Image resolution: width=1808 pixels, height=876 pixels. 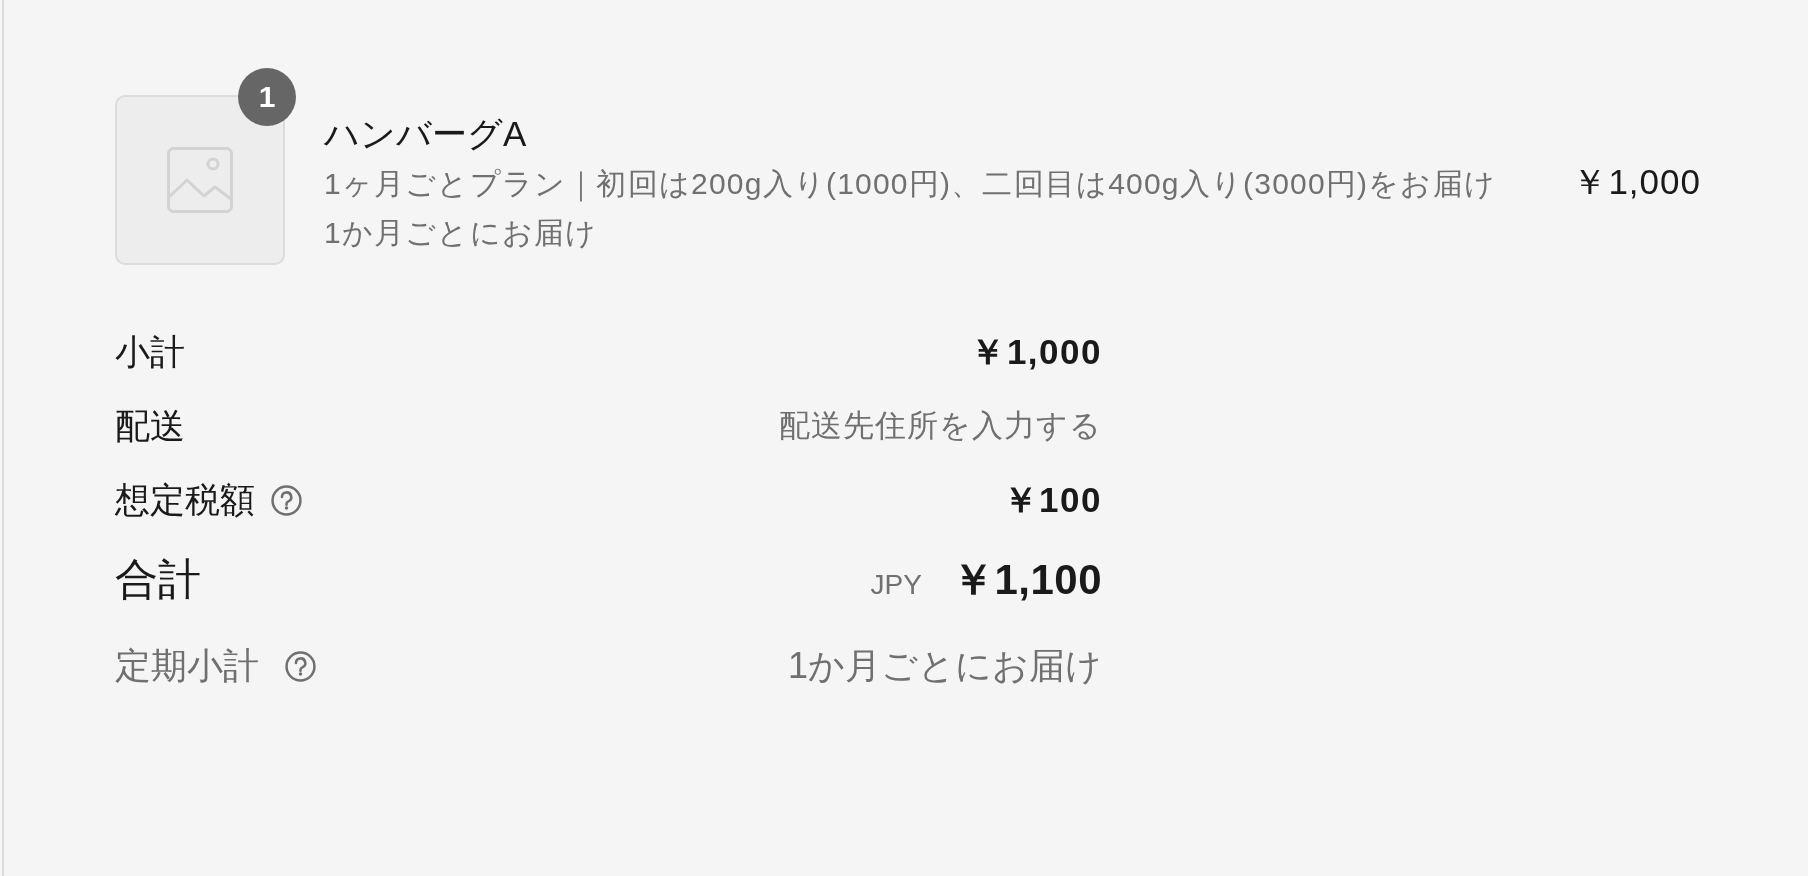 What do you see at coordinates (1636, 181) in the screenshot?
I see `product-price: ￥1,000` at bounding box center [1636, 181].